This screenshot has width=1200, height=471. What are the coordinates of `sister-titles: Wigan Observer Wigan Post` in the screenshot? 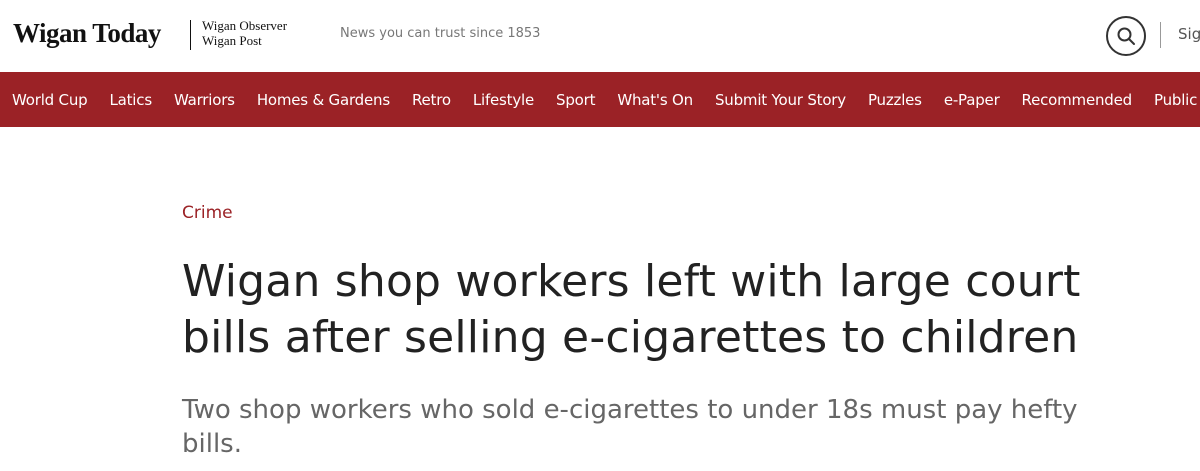 It's located at (244, 33).